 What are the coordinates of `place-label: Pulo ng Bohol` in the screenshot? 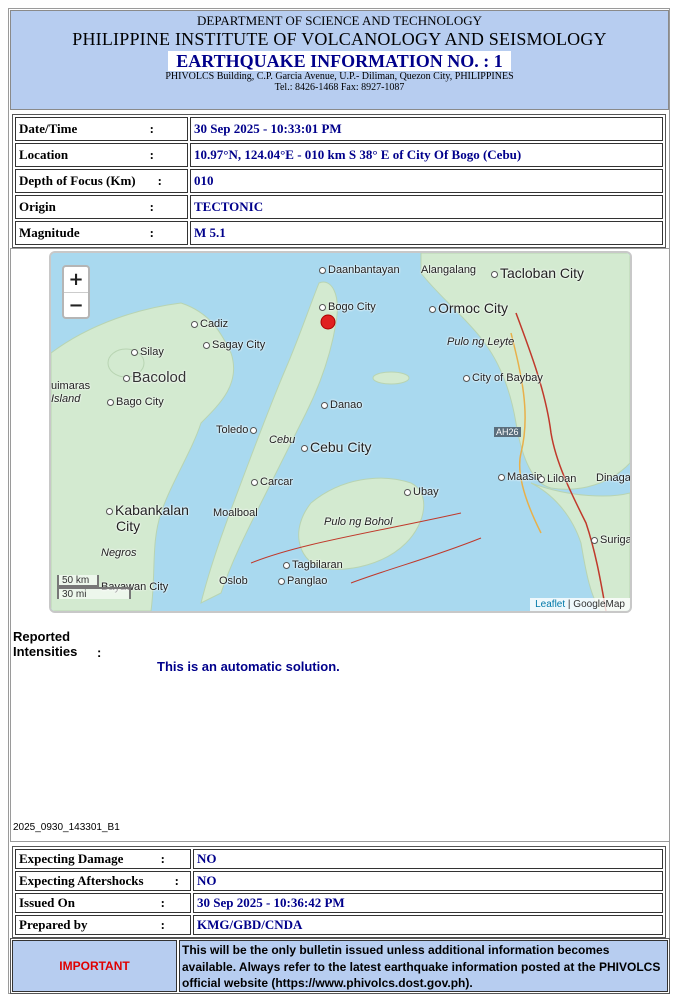 It's located at (358, 522).